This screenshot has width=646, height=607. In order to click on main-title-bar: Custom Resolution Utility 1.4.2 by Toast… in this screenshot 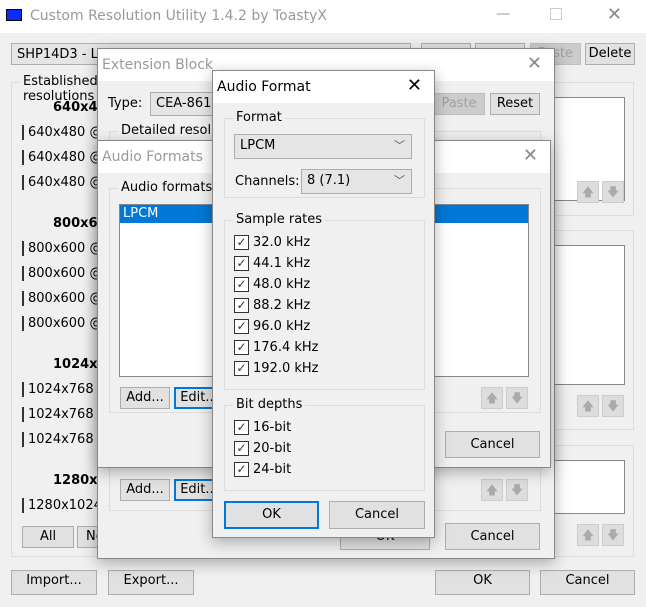, I will do `click(323, 16)`.